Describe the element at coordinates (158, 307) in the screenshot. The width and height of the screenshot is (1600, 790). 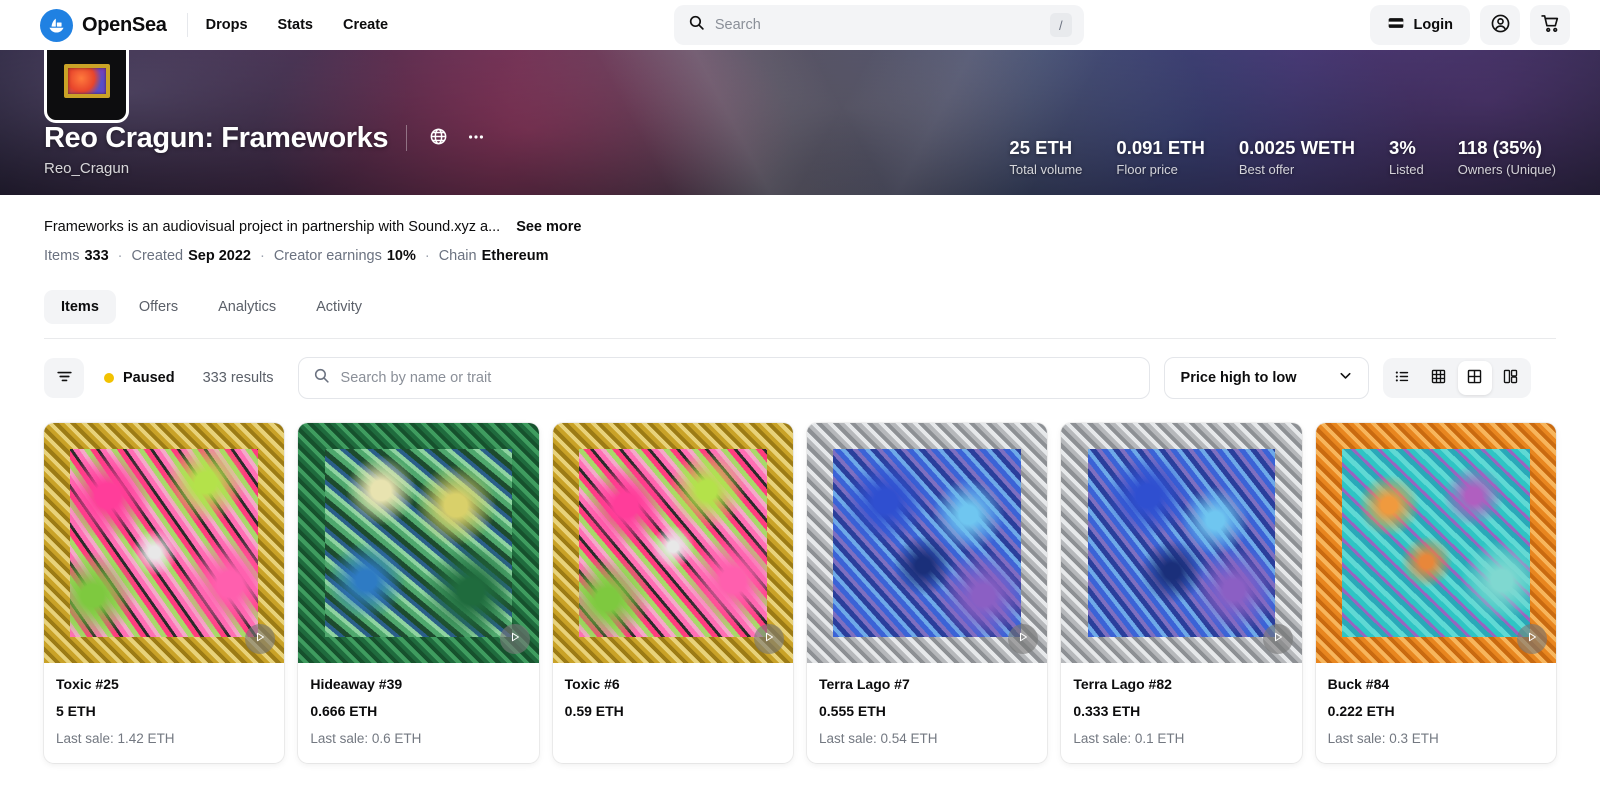
I see `tab-offers: Offers` at that location.